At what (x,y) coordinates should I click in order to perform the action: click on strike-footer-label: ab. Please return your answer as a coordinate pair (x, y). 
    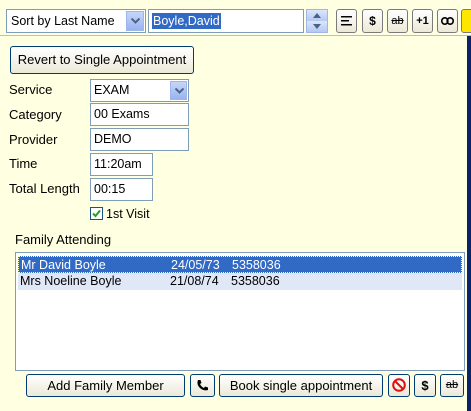
    Looking at the image, I should click on (452, 385).